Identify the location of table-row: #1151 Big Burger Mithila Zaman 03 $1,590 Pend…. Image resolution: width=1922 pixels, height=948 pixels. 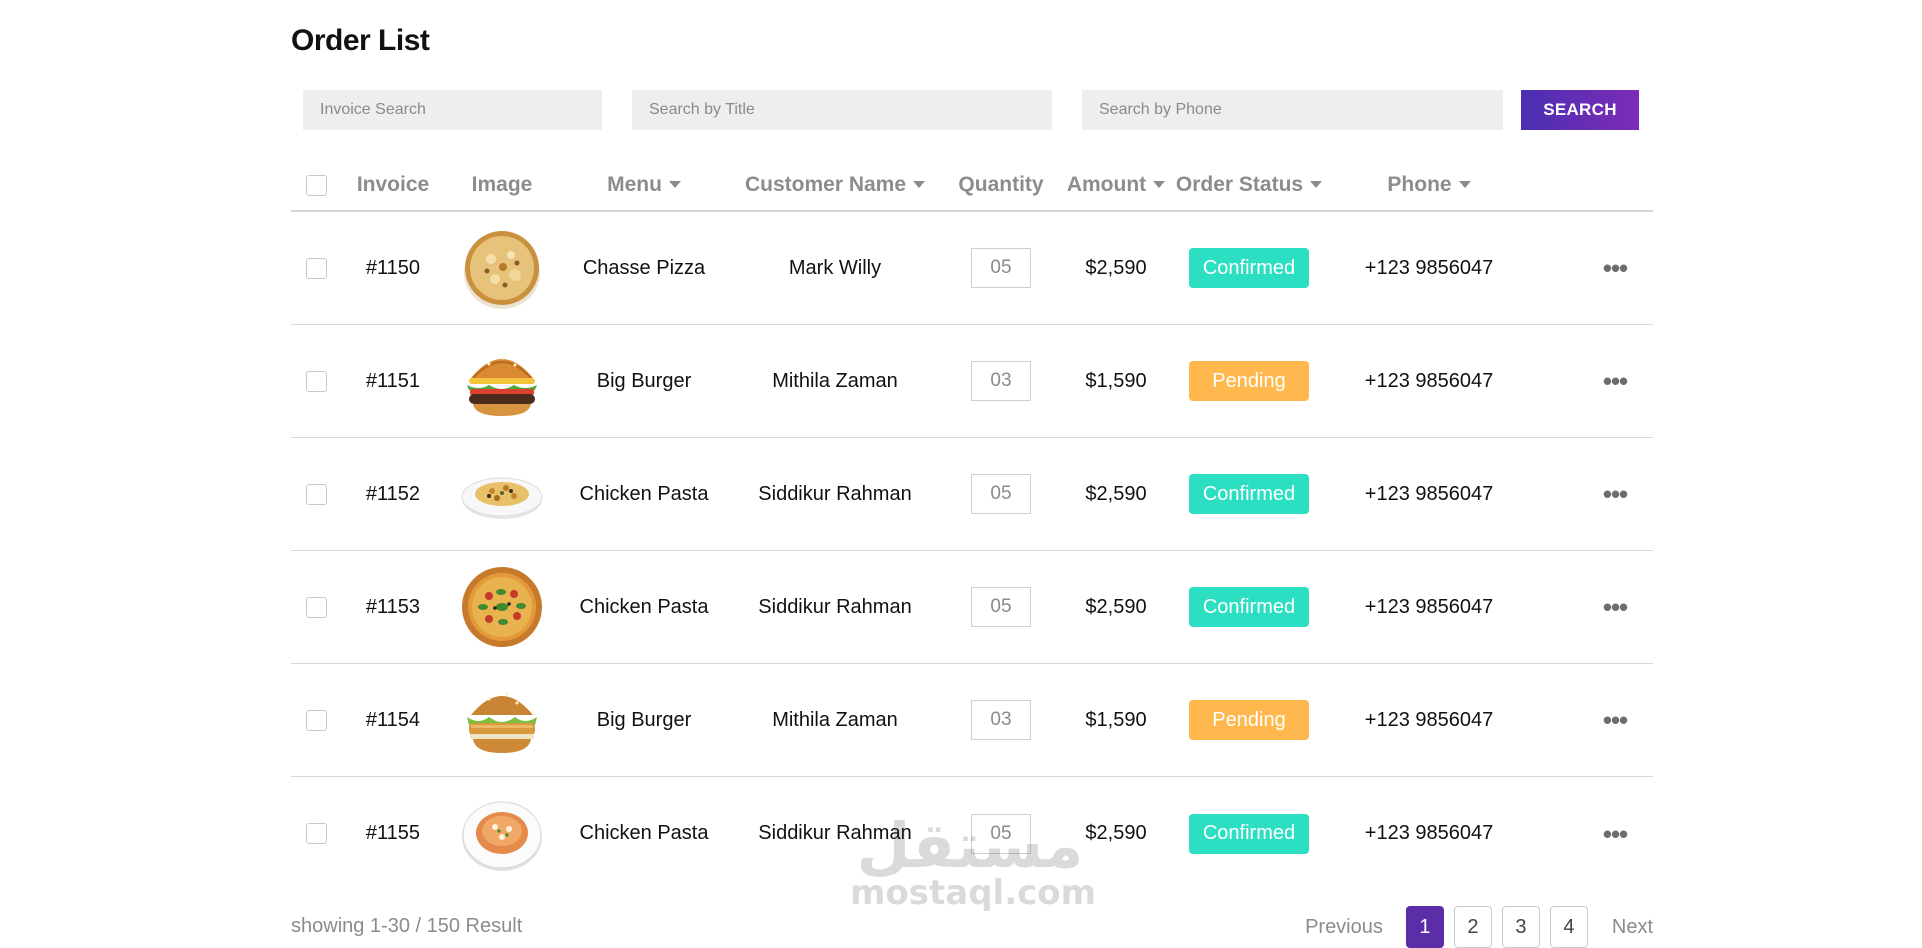
(972, 381).